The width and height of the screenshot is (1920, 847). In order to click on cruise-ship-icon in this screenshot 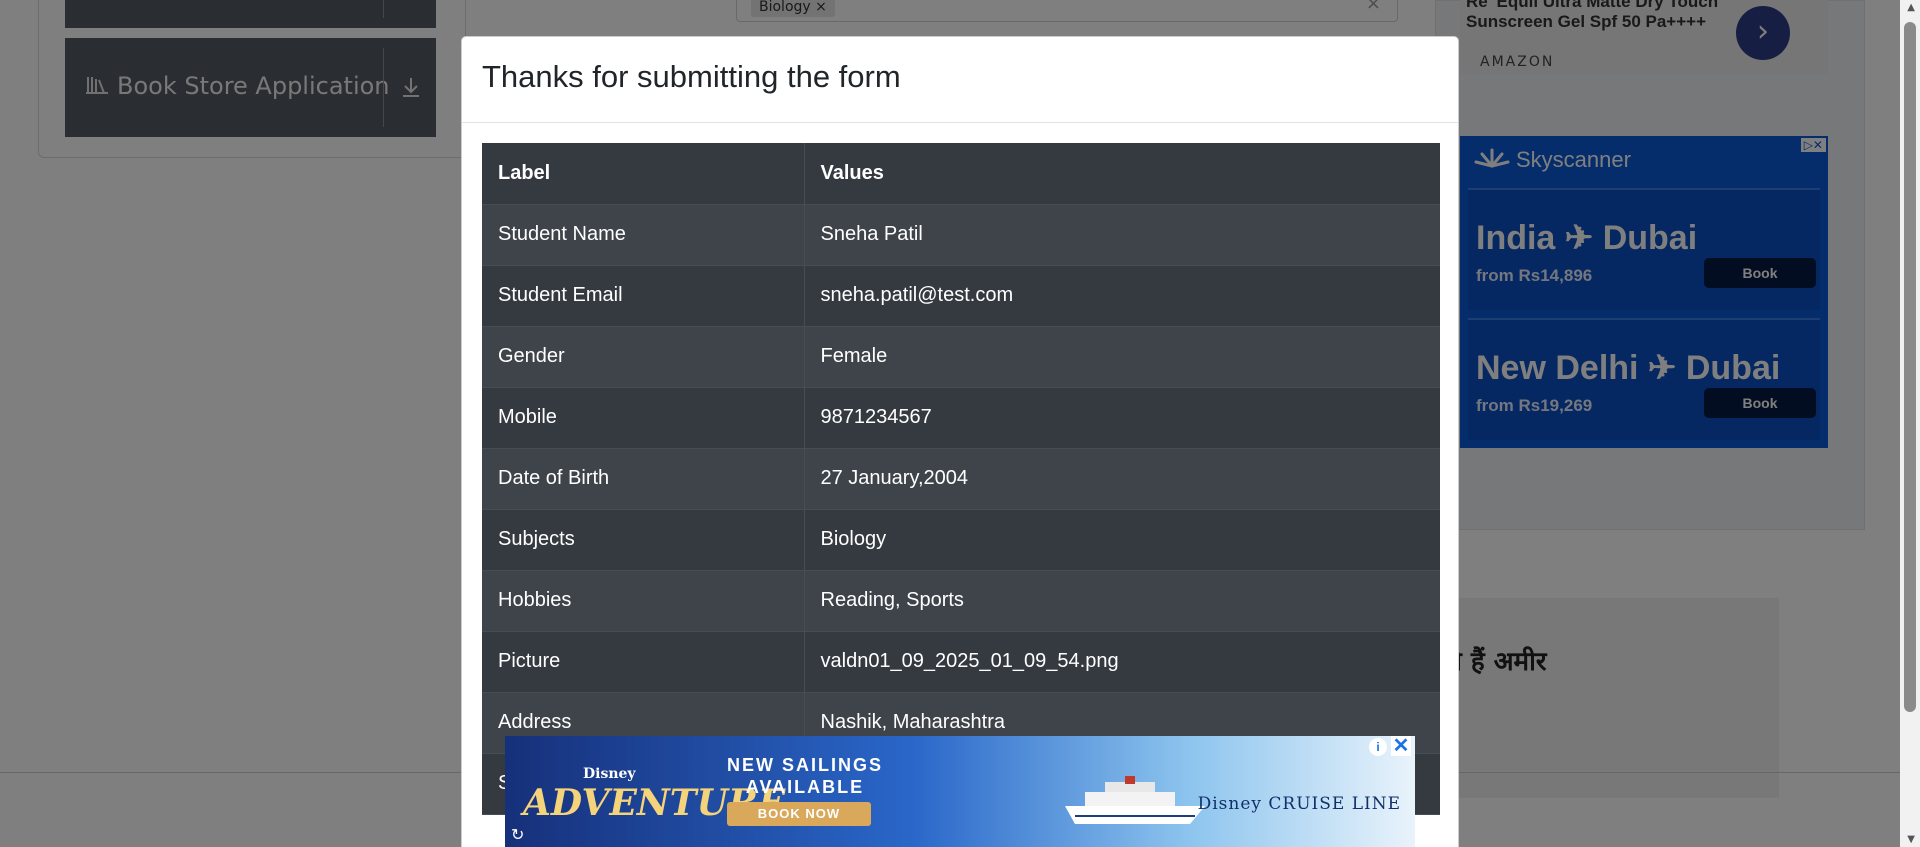, I will do `click(1135, 800)`.